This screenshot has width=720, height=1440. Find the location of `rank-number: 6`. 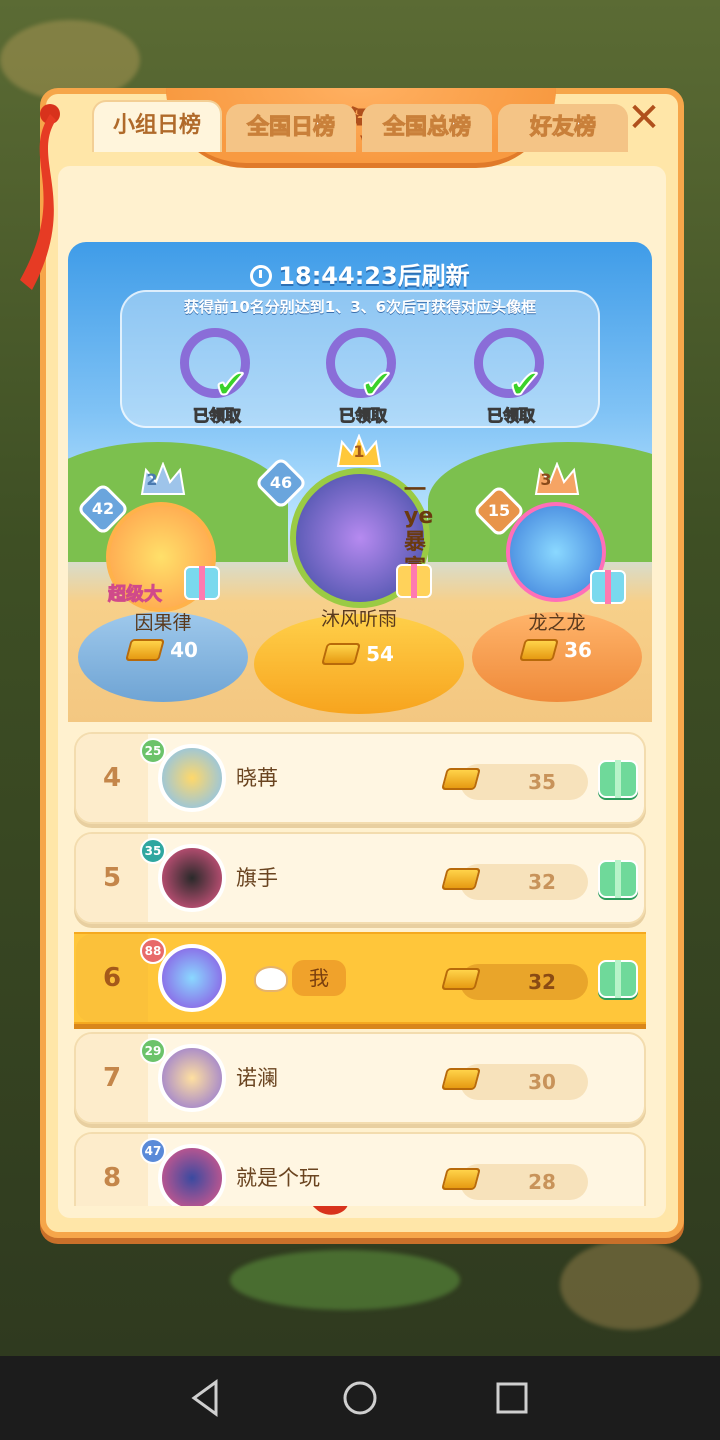

rank-number: 6 is located at coordinates (112, 978).